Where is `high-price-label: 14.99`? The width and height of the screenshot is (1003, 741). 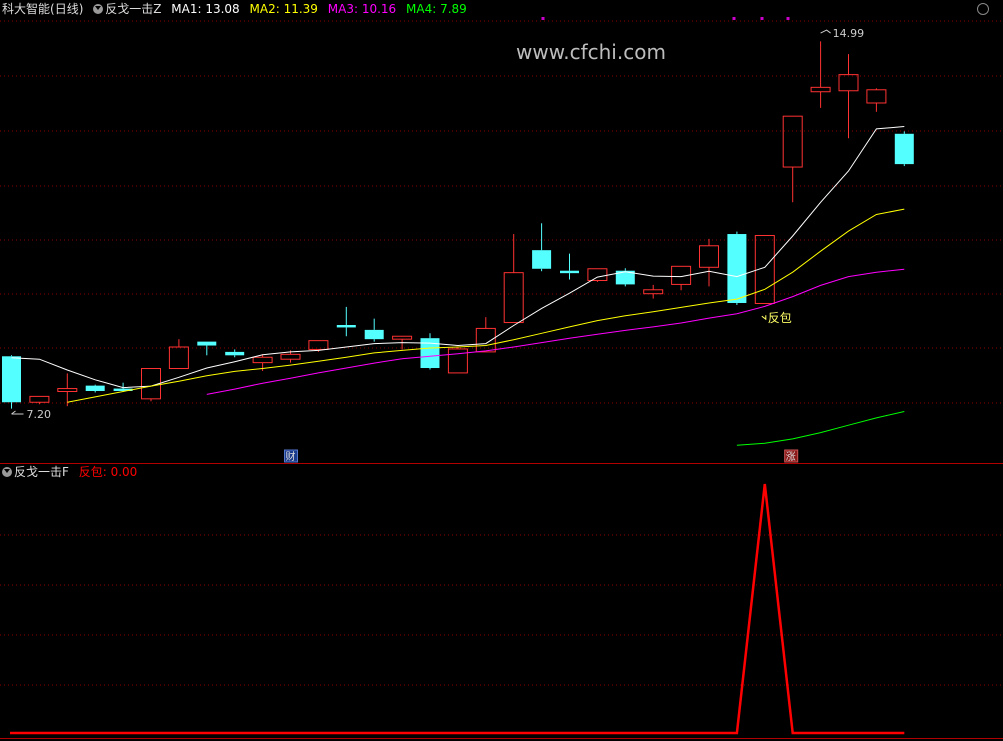
high-price-label: 14.99 is located at coordinates (849, 33).